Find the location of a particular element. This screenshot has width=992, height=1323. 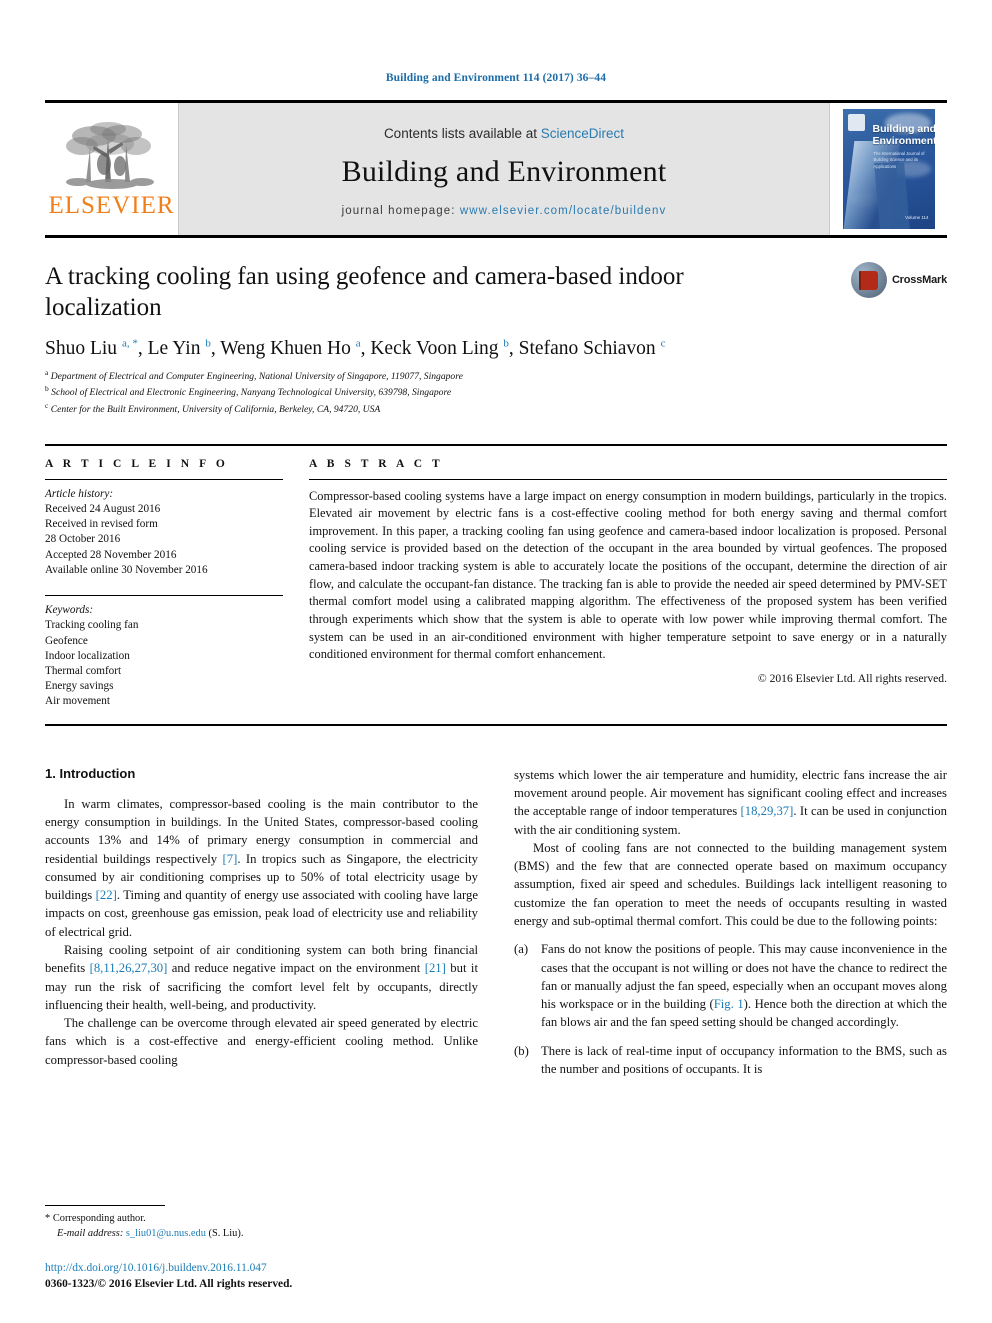

cover-corner-text: Volume 114 is located at coordinates (917, 217).